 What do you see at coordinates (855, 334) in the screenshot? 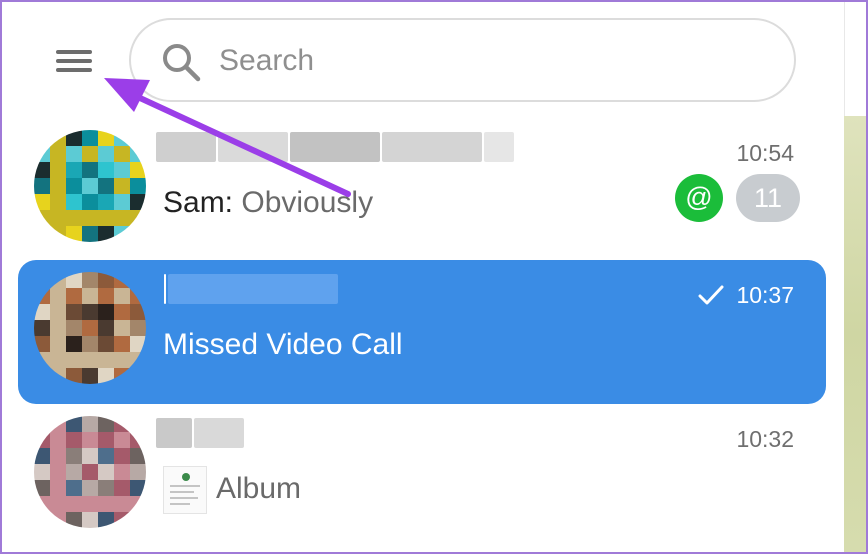
I see `chat-background-edge` at bounding box center [855, 334].